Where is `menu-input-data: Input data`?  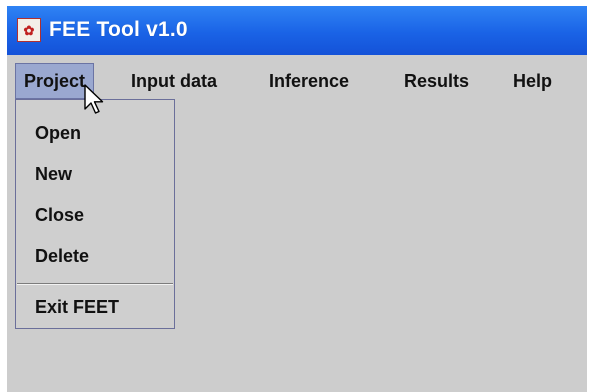
menu-input-data: Input data is located at coordinates (174, 81).